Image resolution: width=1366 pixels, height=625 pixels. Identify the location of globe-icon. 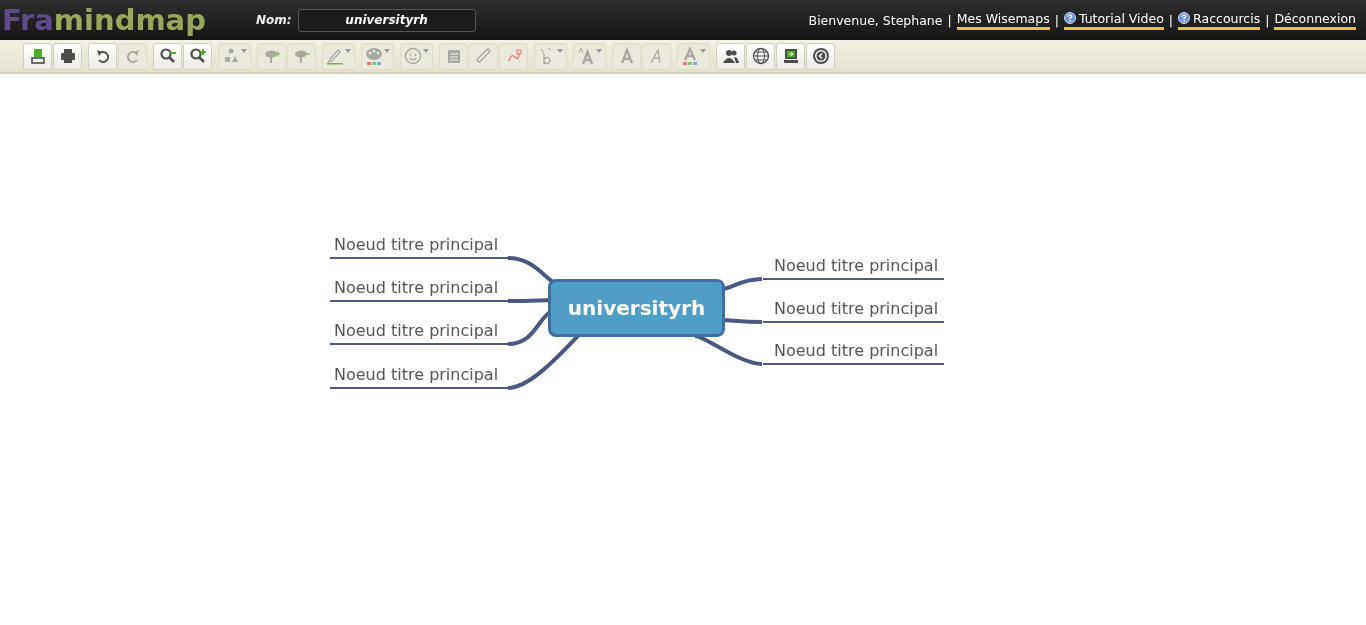
(760, 56).